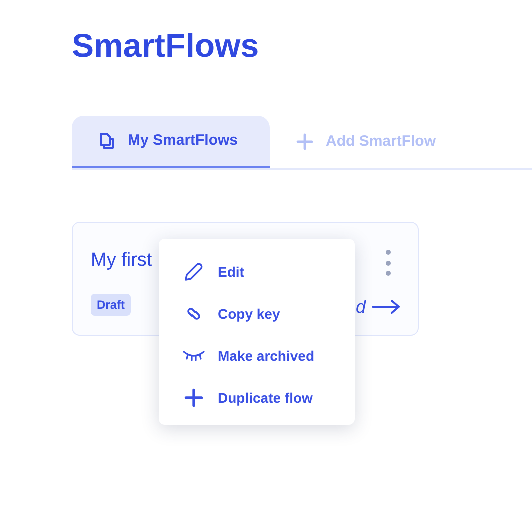  I want to click on page-title: SmartFlows, so click(166, 46).